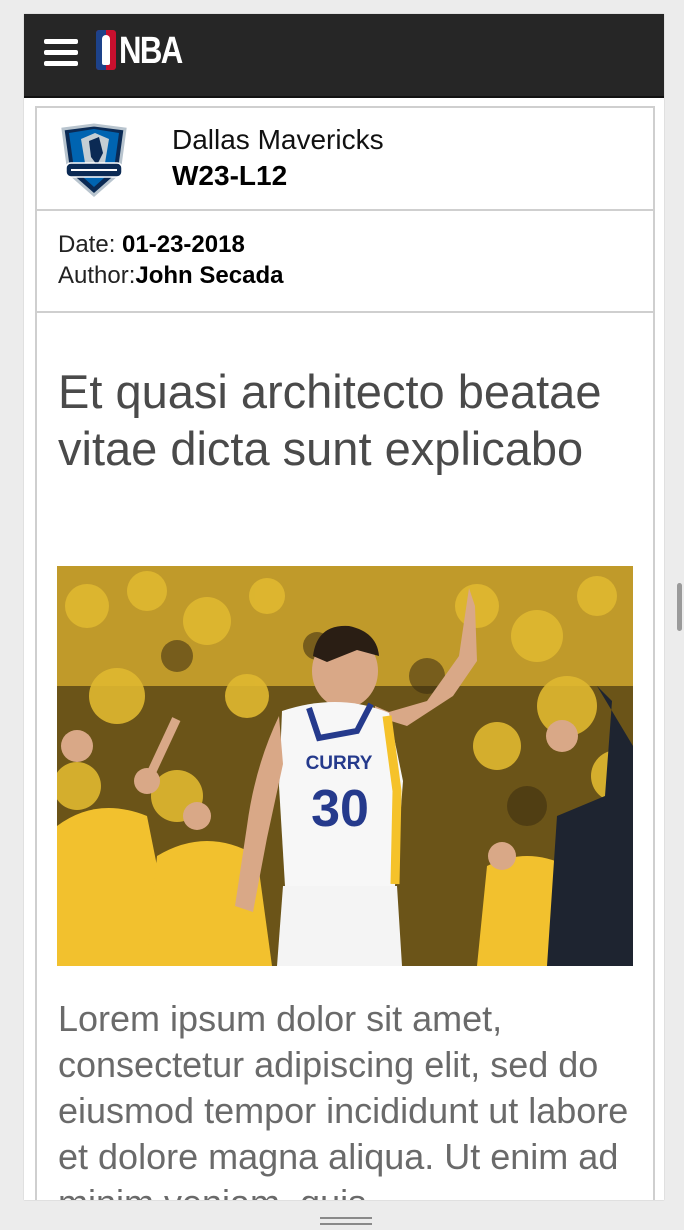 The width and height of the screenshot is (684, 1230). I want to click on date-value: 01-23-2018, so click(183, 244).